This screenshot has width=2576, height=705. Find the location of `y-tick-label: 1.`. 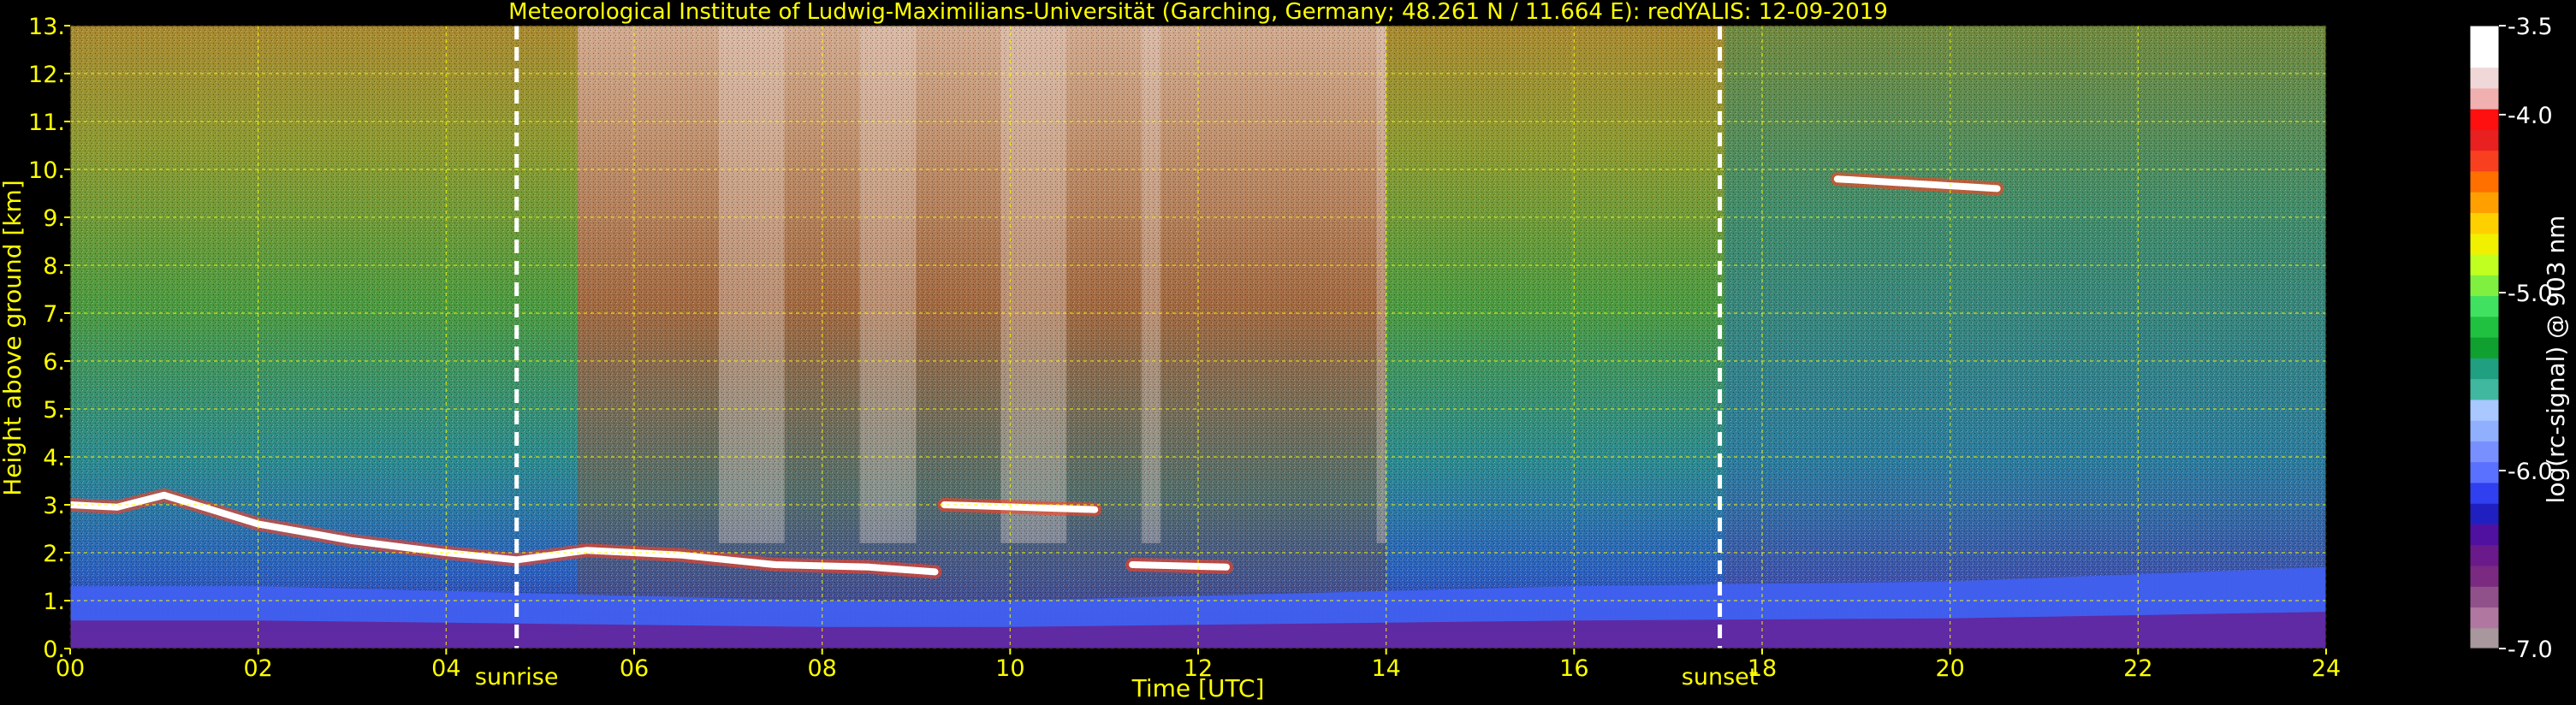

y-tick-label: 1. is located at coordinates (54, 602).